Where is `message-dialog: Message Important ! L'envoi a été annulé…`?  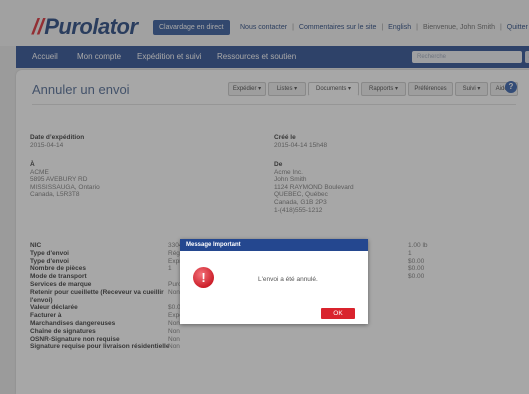
message-dialog: Message Important ! L'envoi a été annulé… is located at coordinates (274, 281).